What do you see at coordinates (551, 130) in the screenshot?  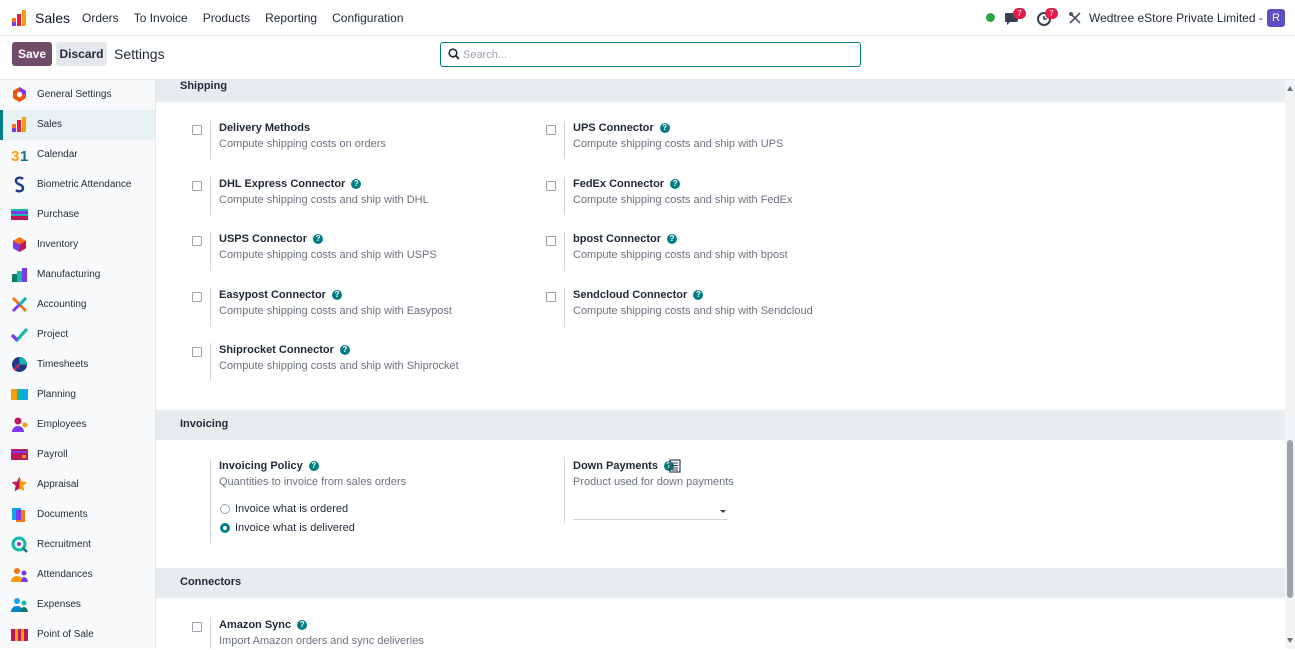 I see `ups-connector-checkbox` at bounding box center [551, 130].